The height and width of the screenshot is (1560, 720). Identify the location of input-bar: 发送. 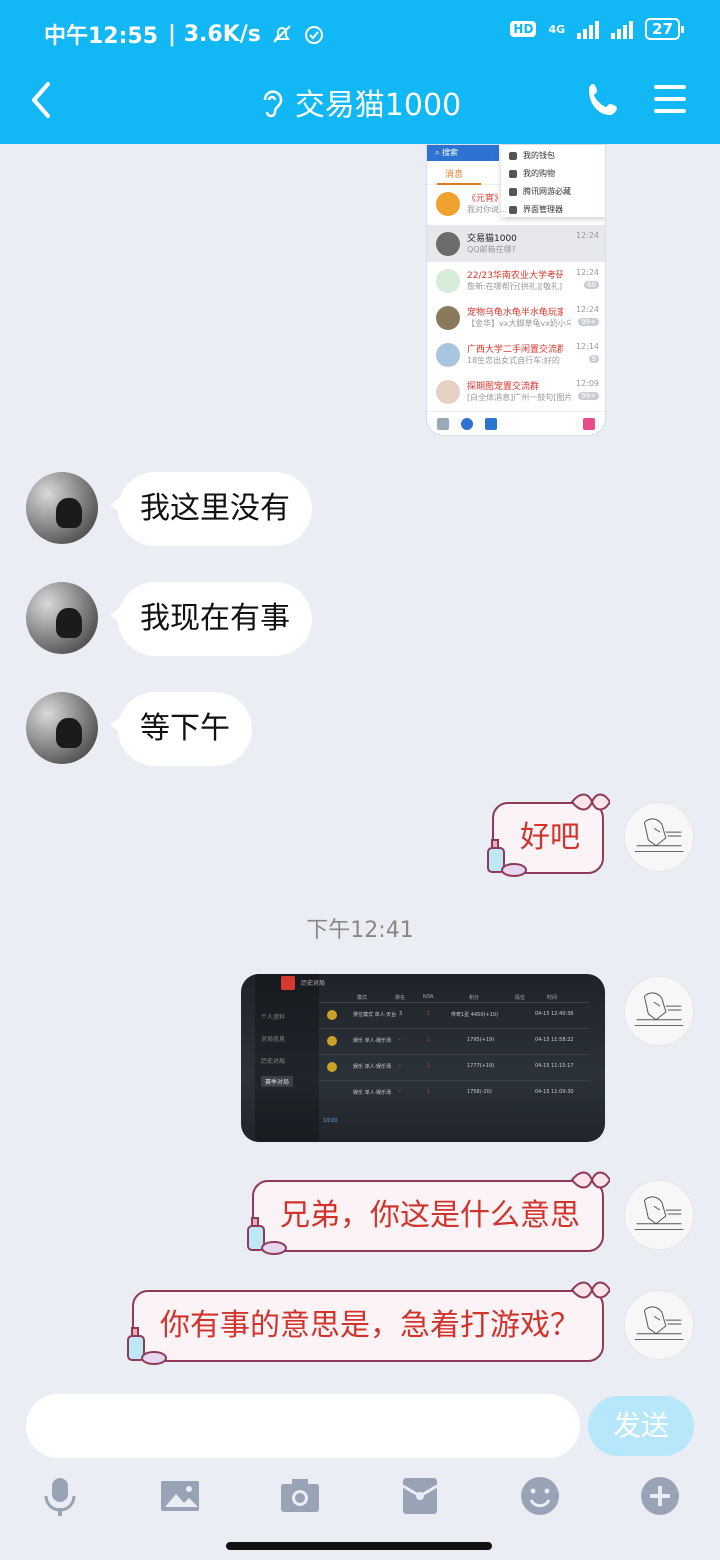
(360, 1427).